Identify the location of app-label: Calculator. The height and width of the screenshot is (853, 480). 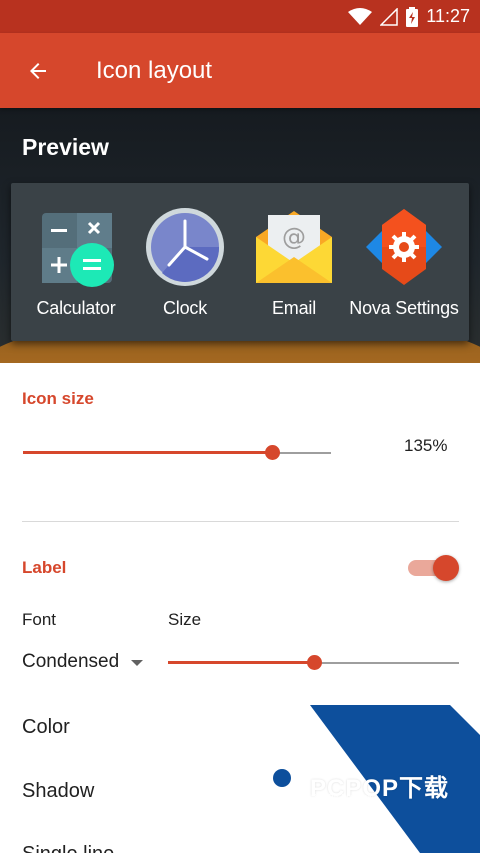
(76, 308).